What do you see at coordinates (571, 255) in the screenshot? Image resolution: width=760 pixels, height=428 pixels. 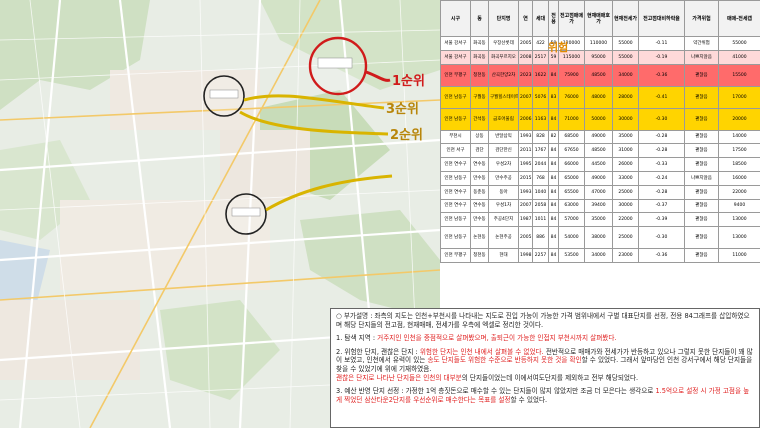 I see `table-cell: 53500` at bounding box center [571, 255].